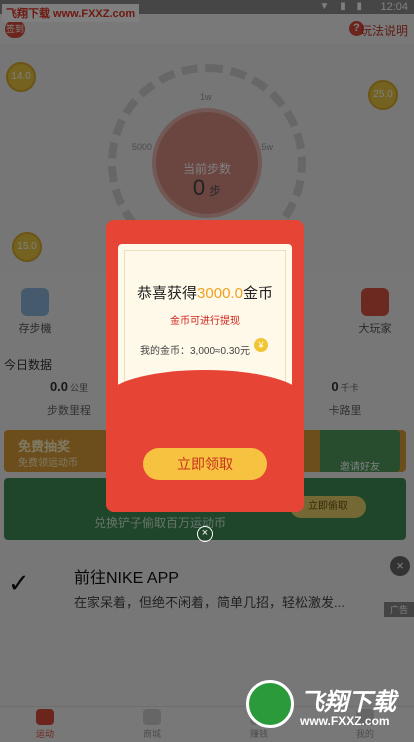 The image size is (414, 742). Describe the element at coordinates (205, 534) in the screenshot. I see `modal-close-button: ×` at that location.